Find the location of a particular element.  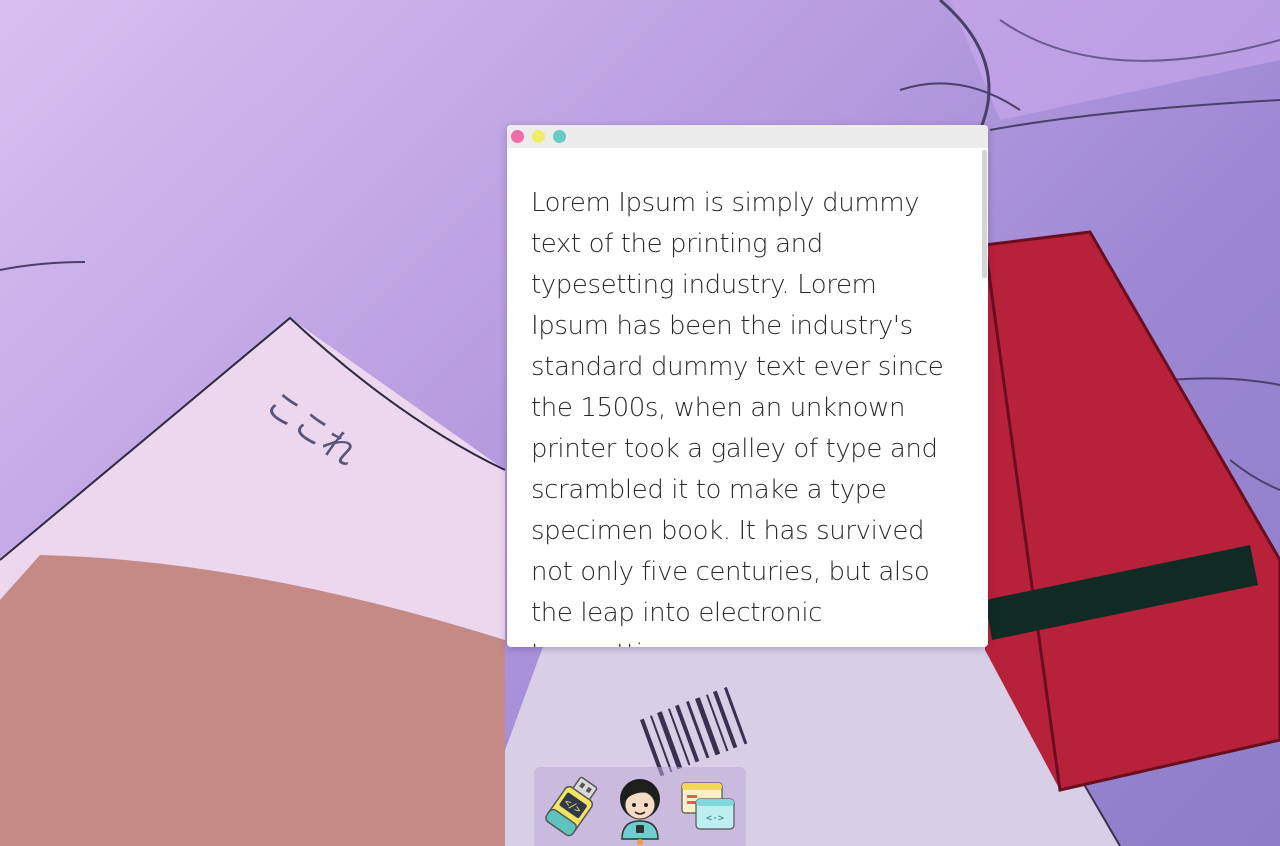

dock-item-code-window: <·> is located at coordinates (708, 807).